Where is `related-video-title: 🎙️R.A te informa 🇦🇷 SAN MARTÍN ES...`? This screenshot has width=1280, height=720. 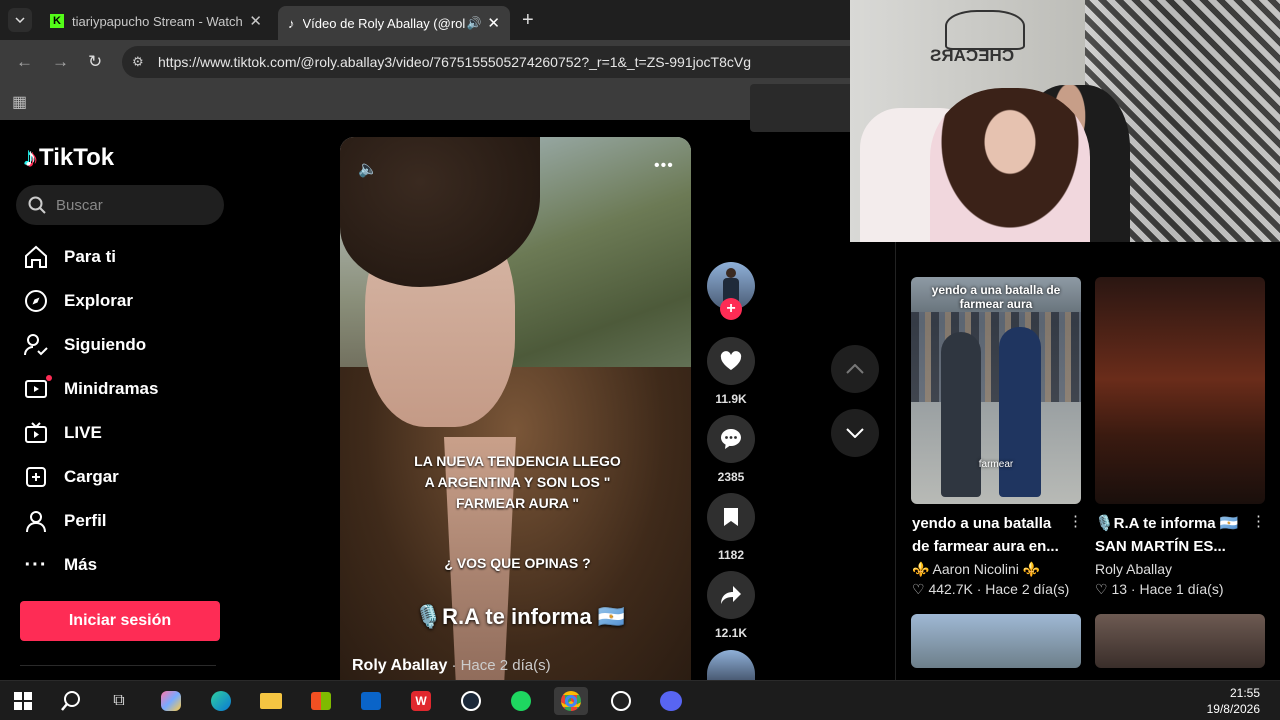 related-video-title: 🎙️R.A te informa 🇦🇷 SAN MARTÍN ES... is located at coordinates (1170, 535).